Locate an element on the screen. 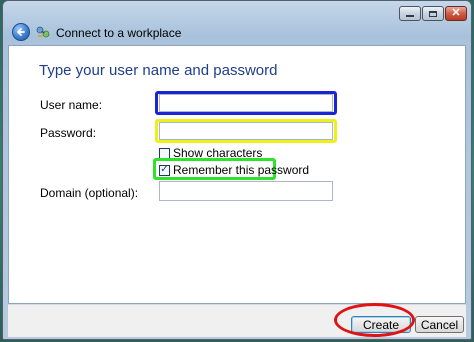  minimize-button is located at coordinates (410, 13).